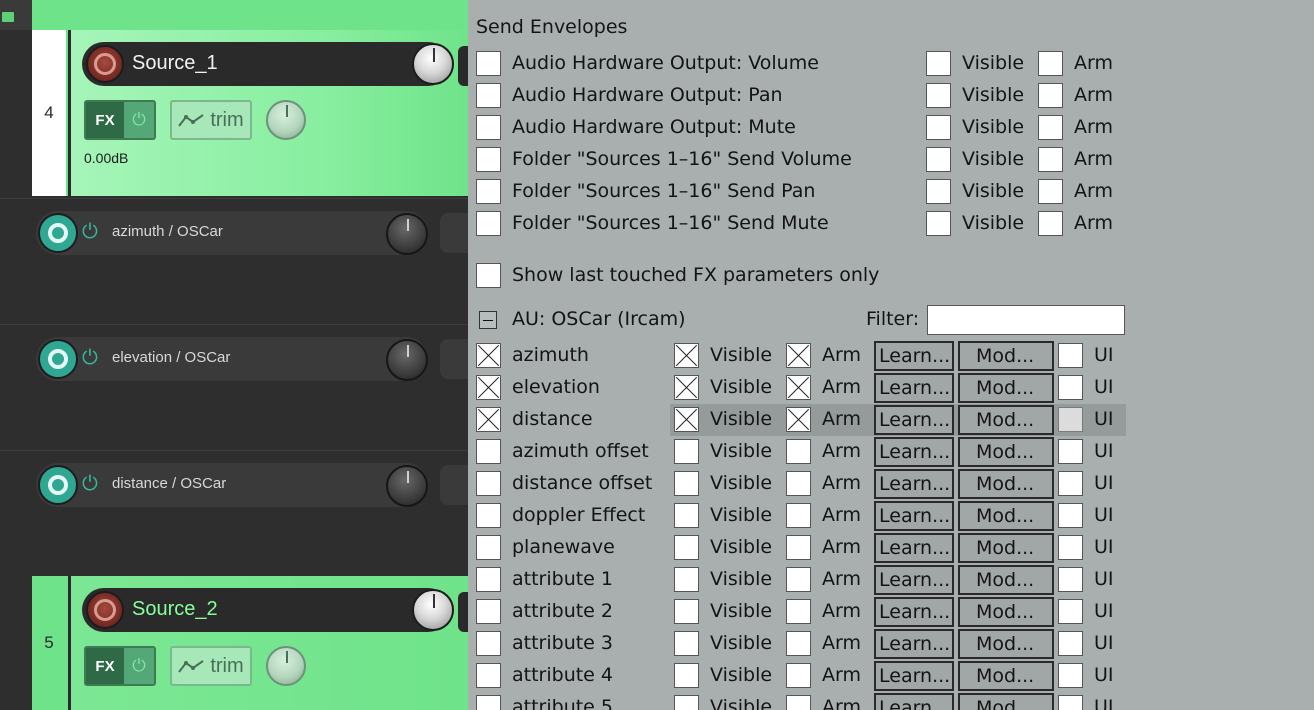 The width and height of the screenshot is (1314, 710). What do you see at coordinates (891, 192) in the screenshot?
I see `send-envelope-row: Folder "Sources 1–16" Send Pan Visible Arm` at bounding box center [891, 192].